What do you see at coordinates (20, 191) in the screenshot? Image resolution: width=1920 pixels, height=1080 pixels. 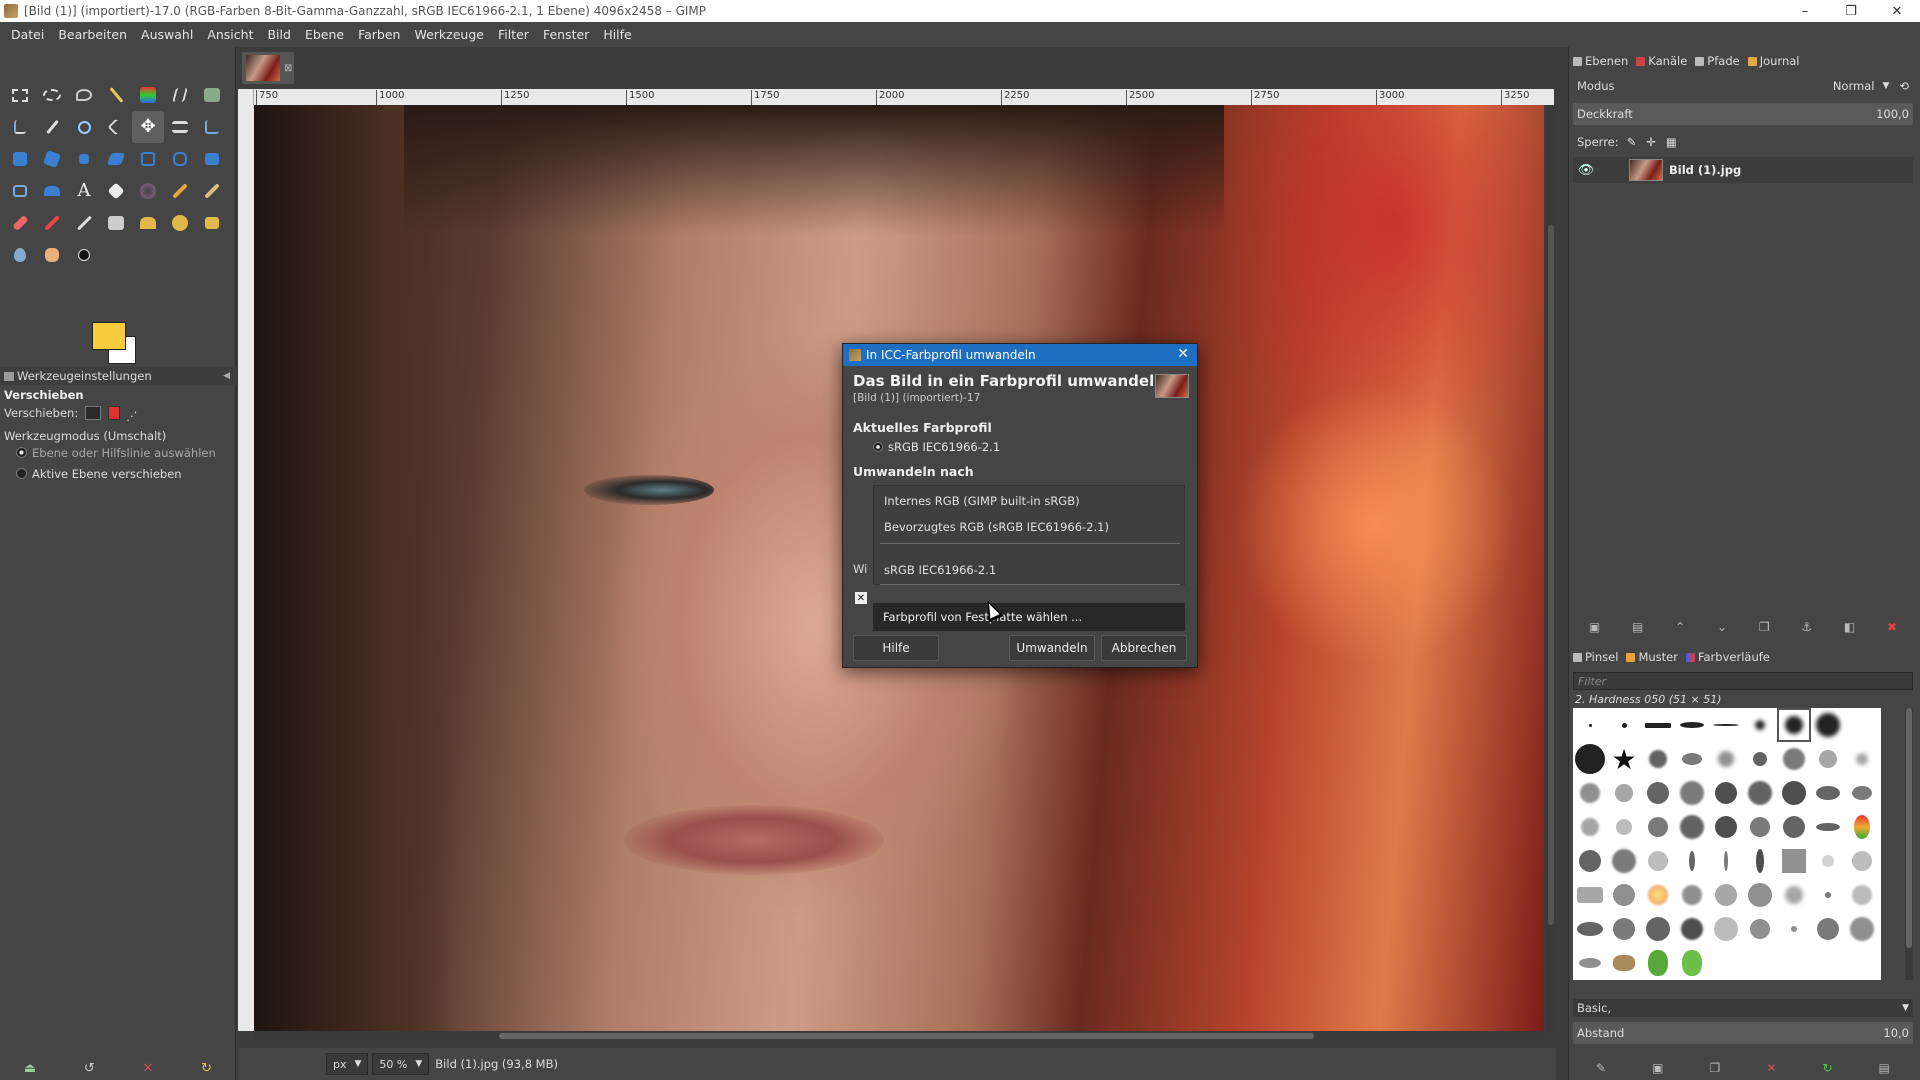 I see `paths-tool` at bounding box center [20, 191].